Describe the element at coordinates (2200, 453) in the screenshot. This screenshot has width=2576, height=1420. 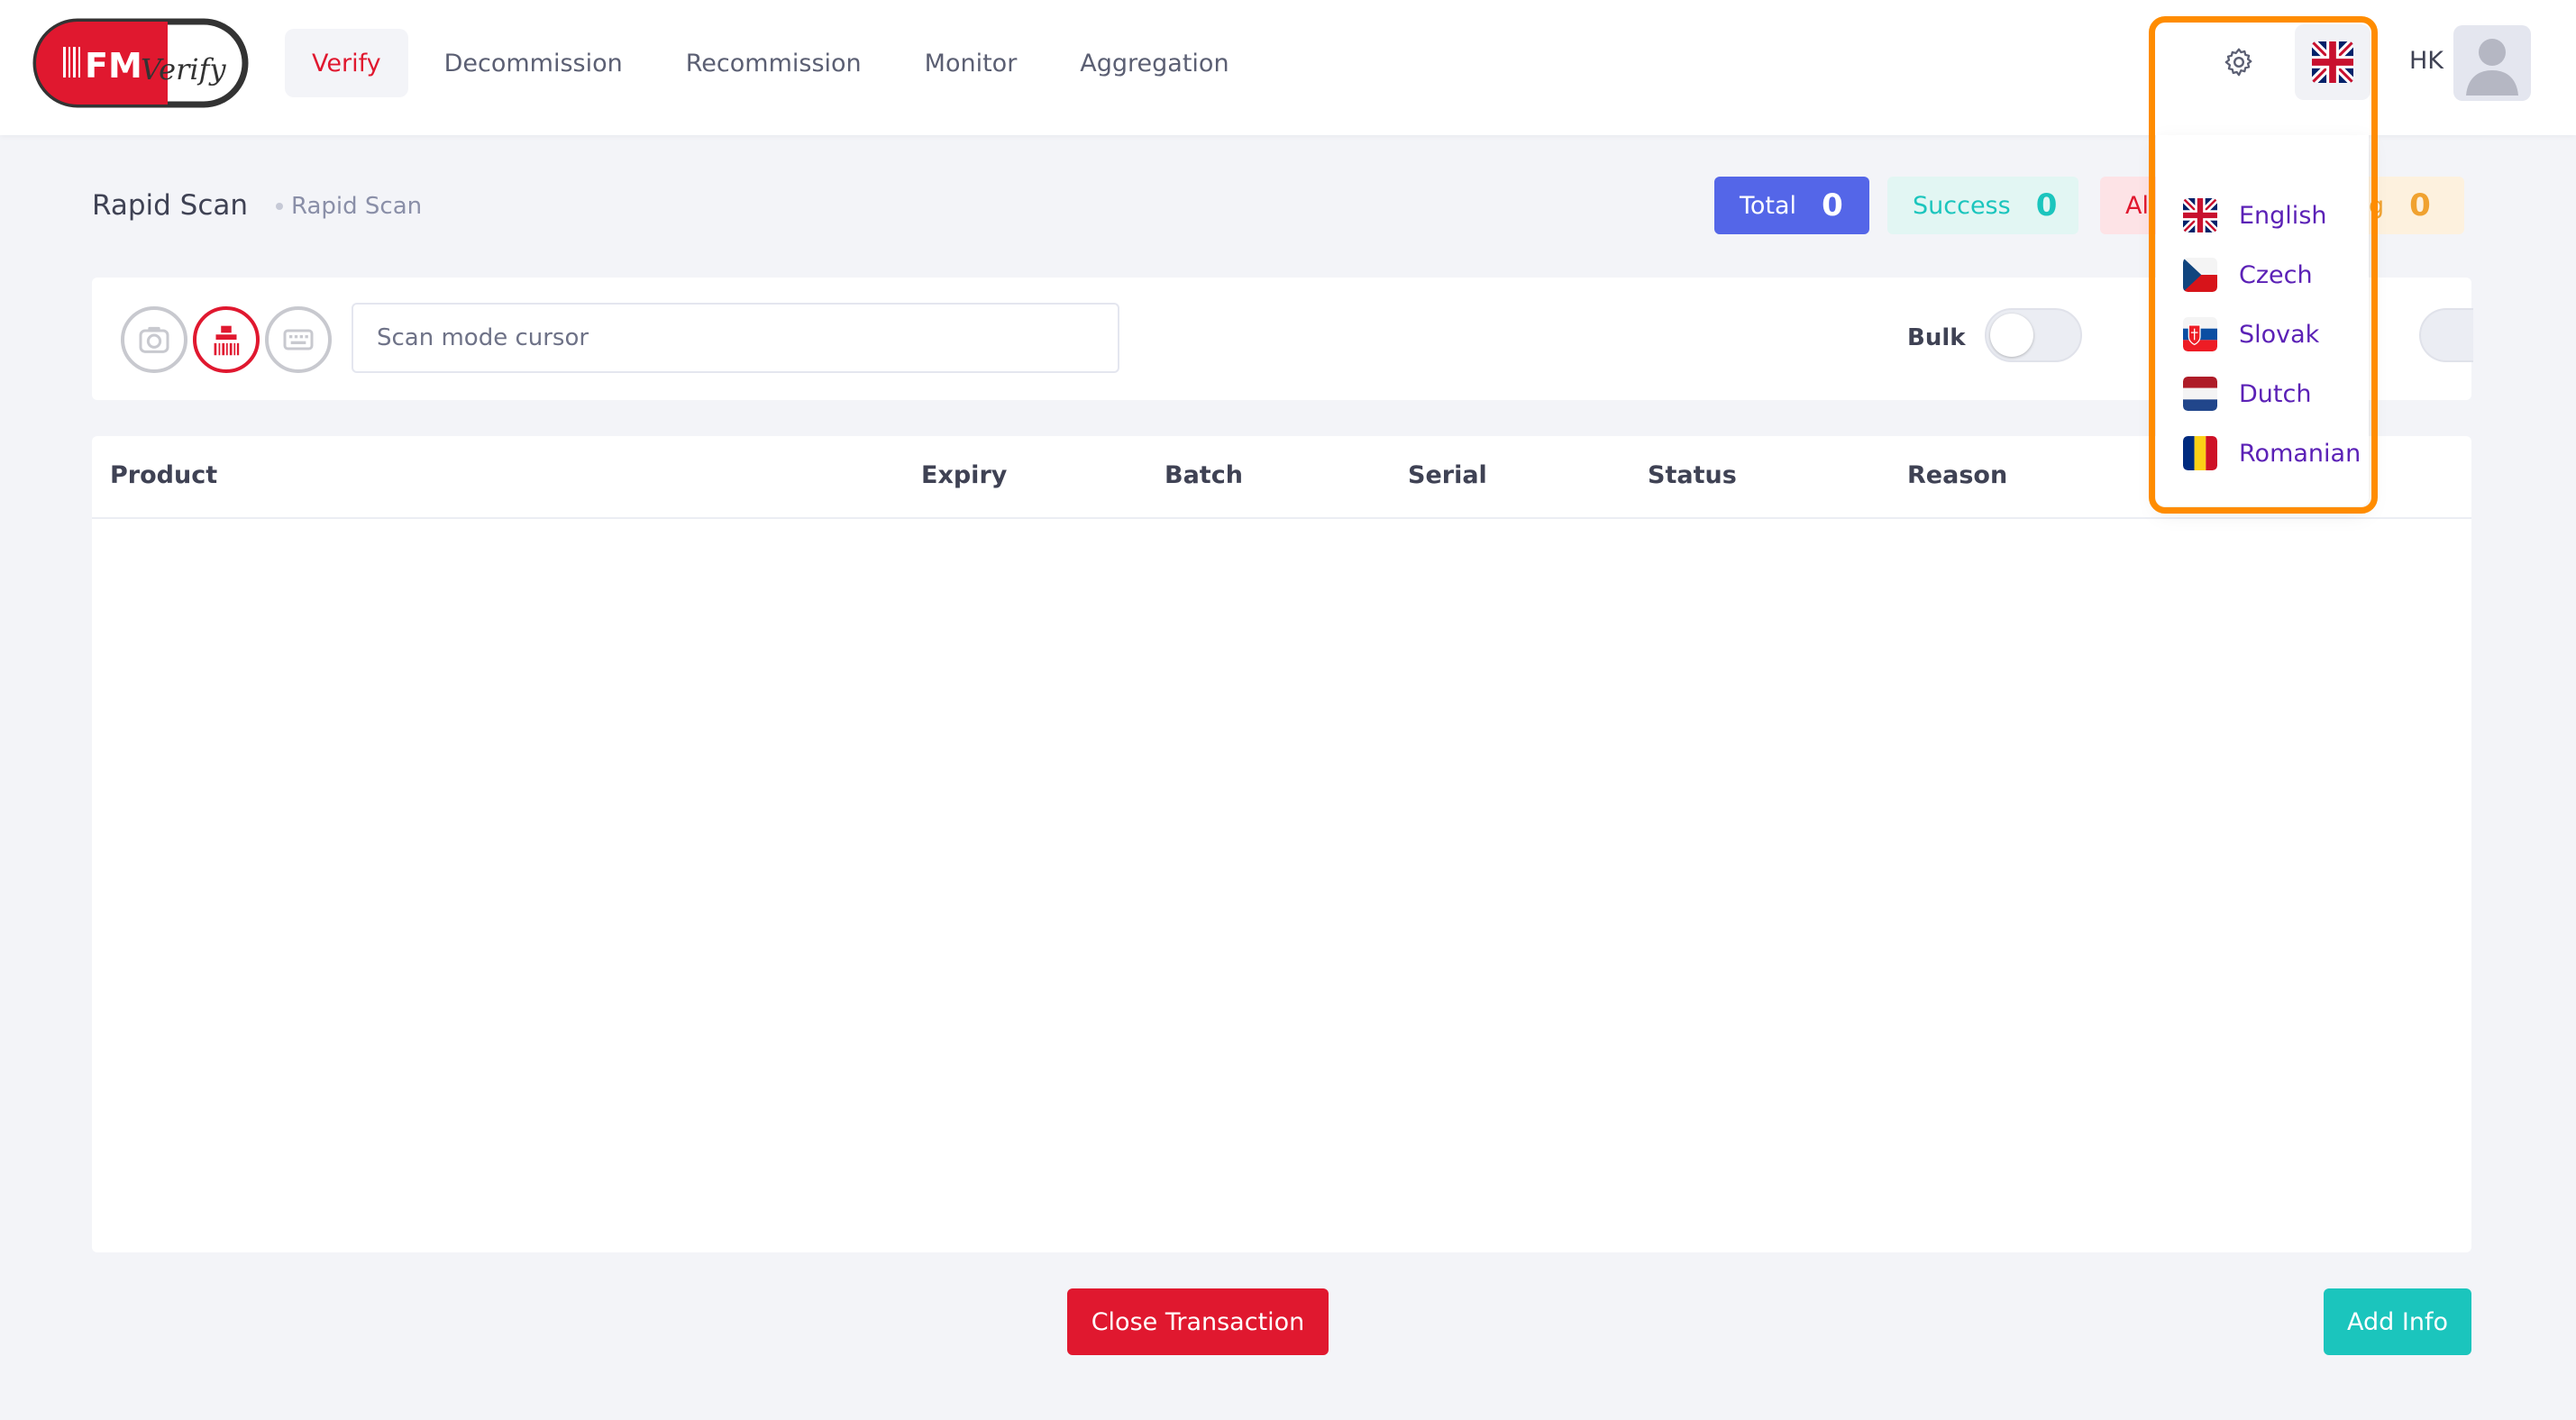
I see `romanian-flag-icon` at that location.